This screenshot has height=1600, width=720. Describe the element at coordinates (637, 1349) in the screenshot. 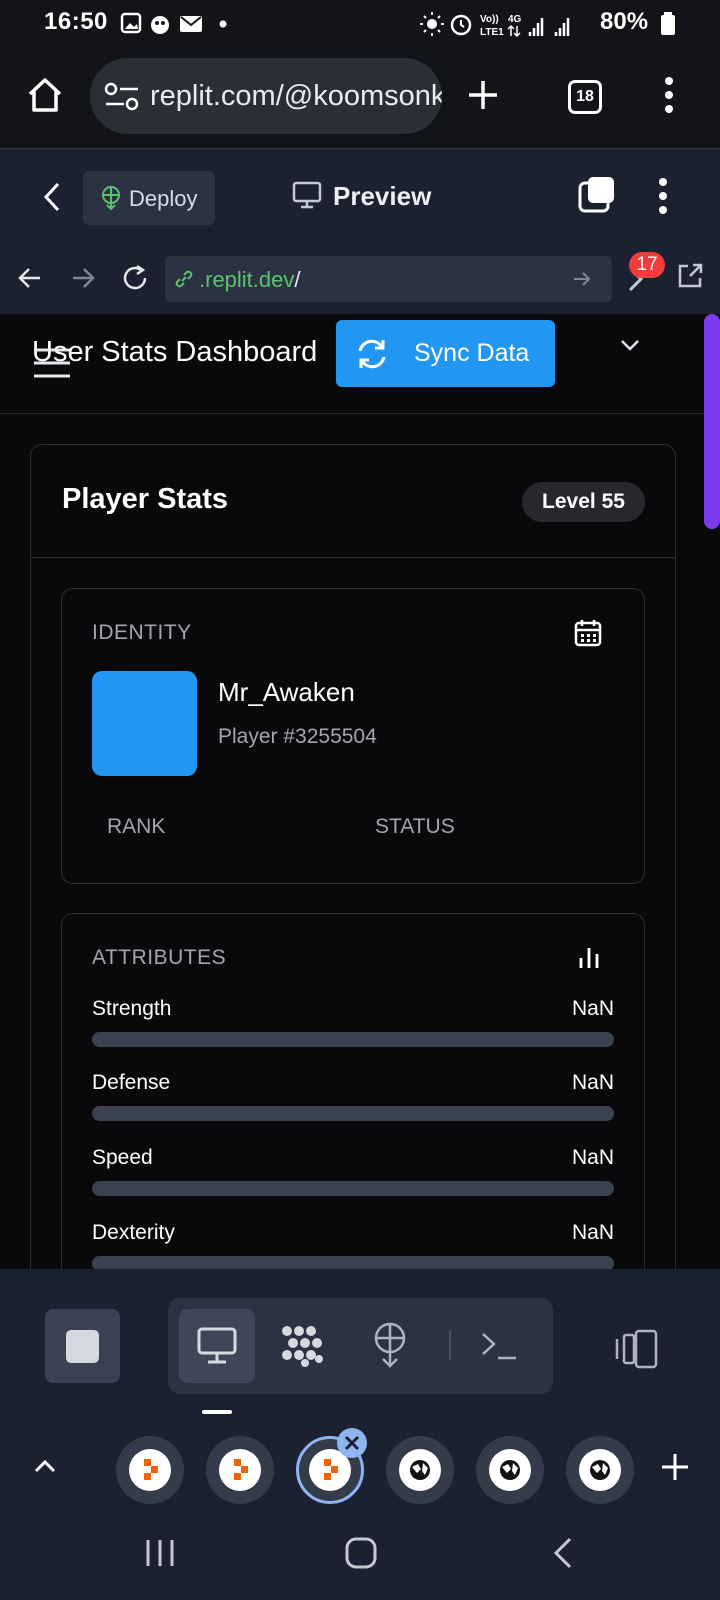

I see `device-toggle-icon` at that location.